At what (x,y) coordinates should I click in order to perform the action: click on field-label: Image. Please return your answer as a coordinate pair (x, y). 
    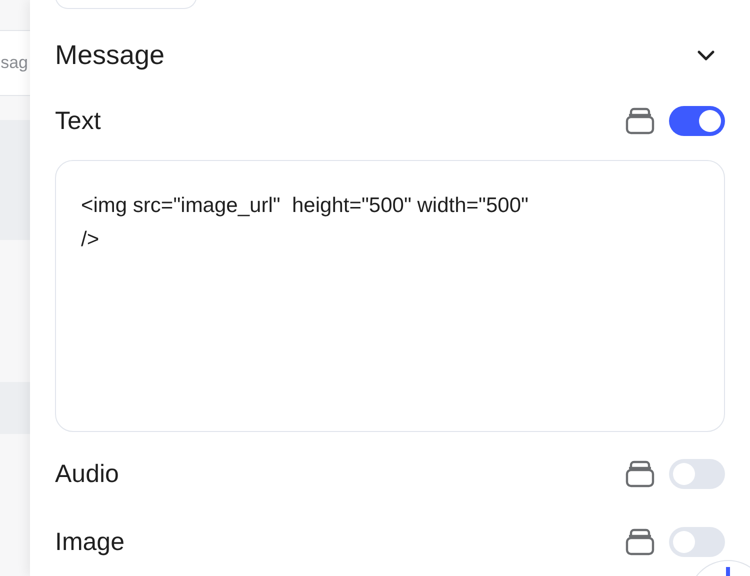
    Looking at the image, I should click on (90, 542).